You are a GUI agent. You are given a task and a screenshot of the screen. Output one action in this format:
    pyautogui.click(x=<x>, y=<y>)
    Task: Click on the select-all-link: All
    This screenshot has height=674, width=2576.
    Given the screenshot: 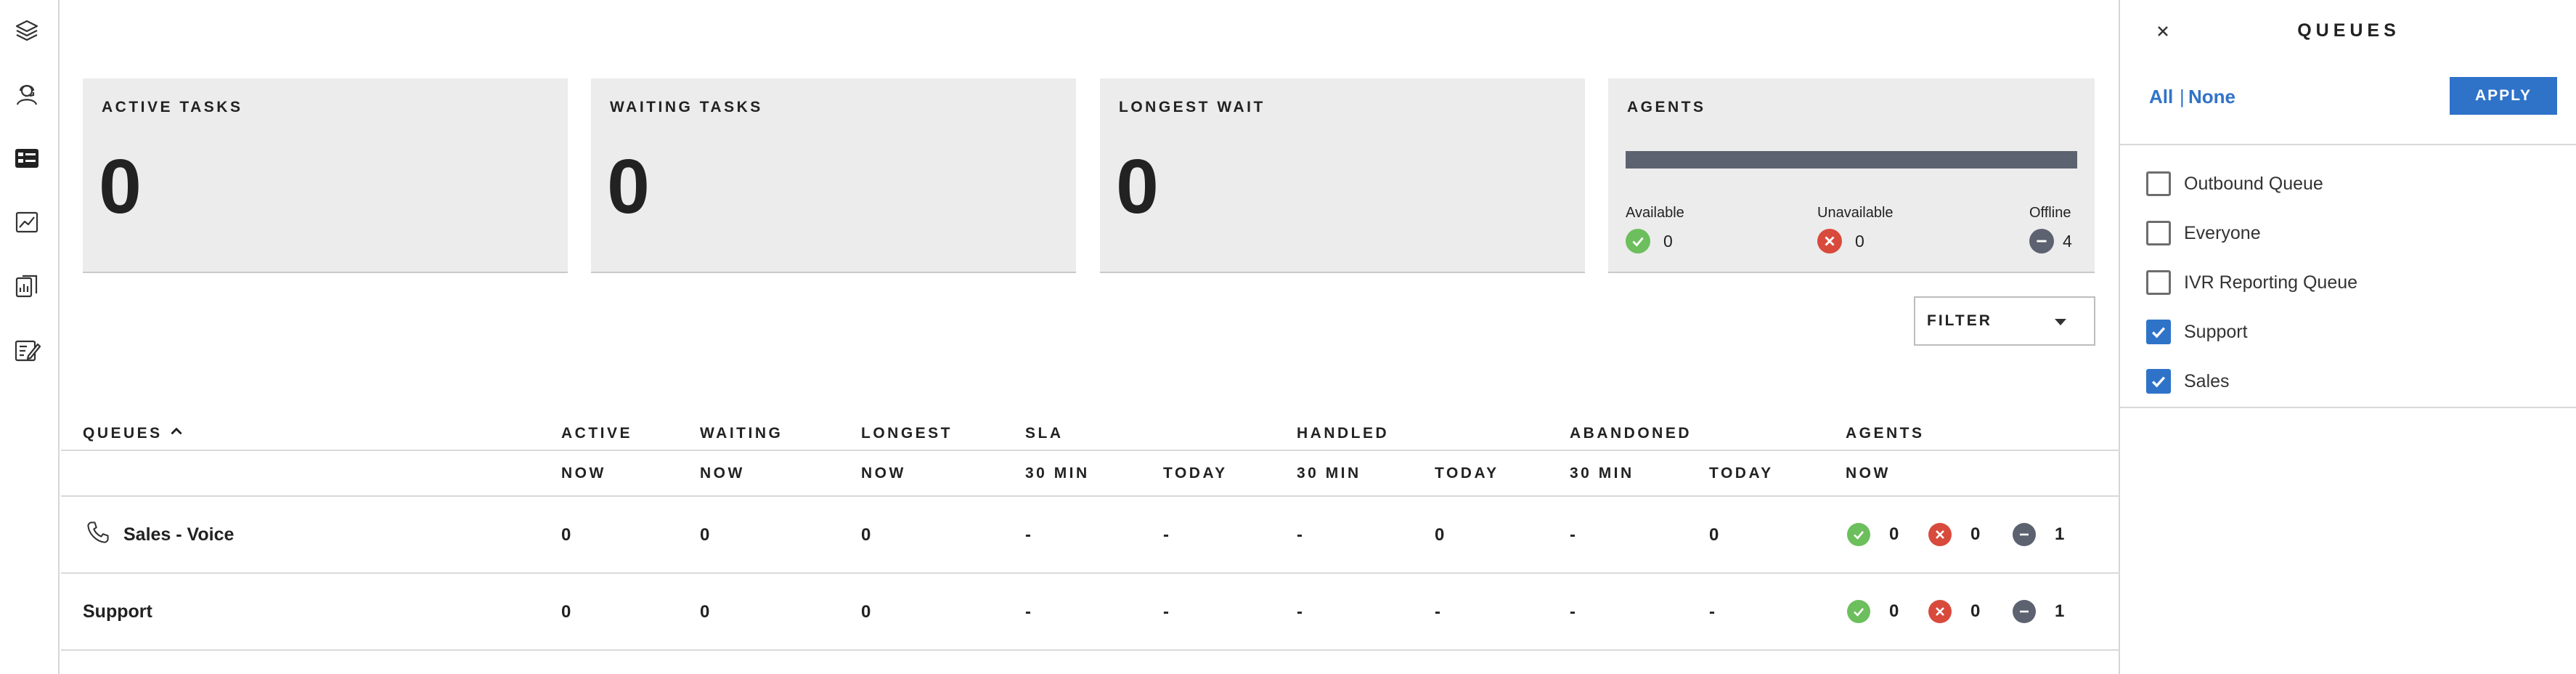 What is the action you would take?
    pyautogui.click(x=2161, y=97)
    